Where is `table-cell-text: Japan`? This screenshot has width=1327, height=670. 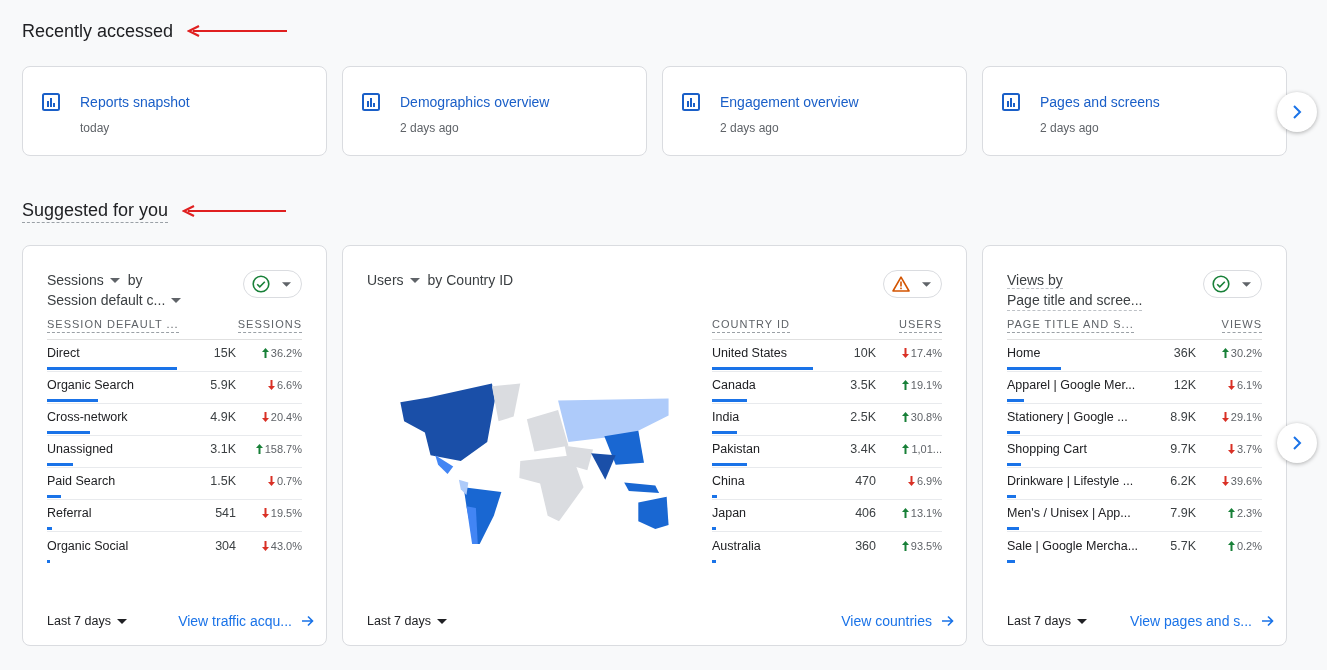 table-cell-text: Japan is located at coordinates (730, 513).